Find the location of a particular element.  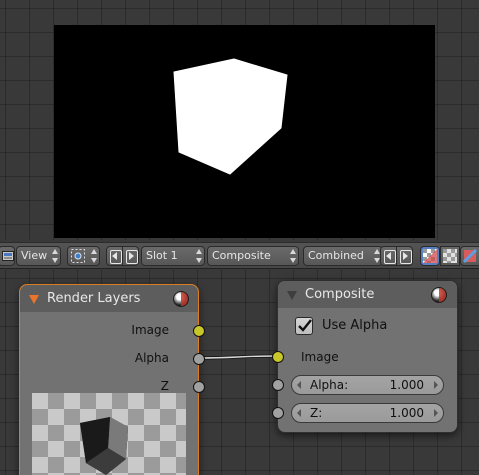

output-socket-alpha is located at coordinates (199, 359).